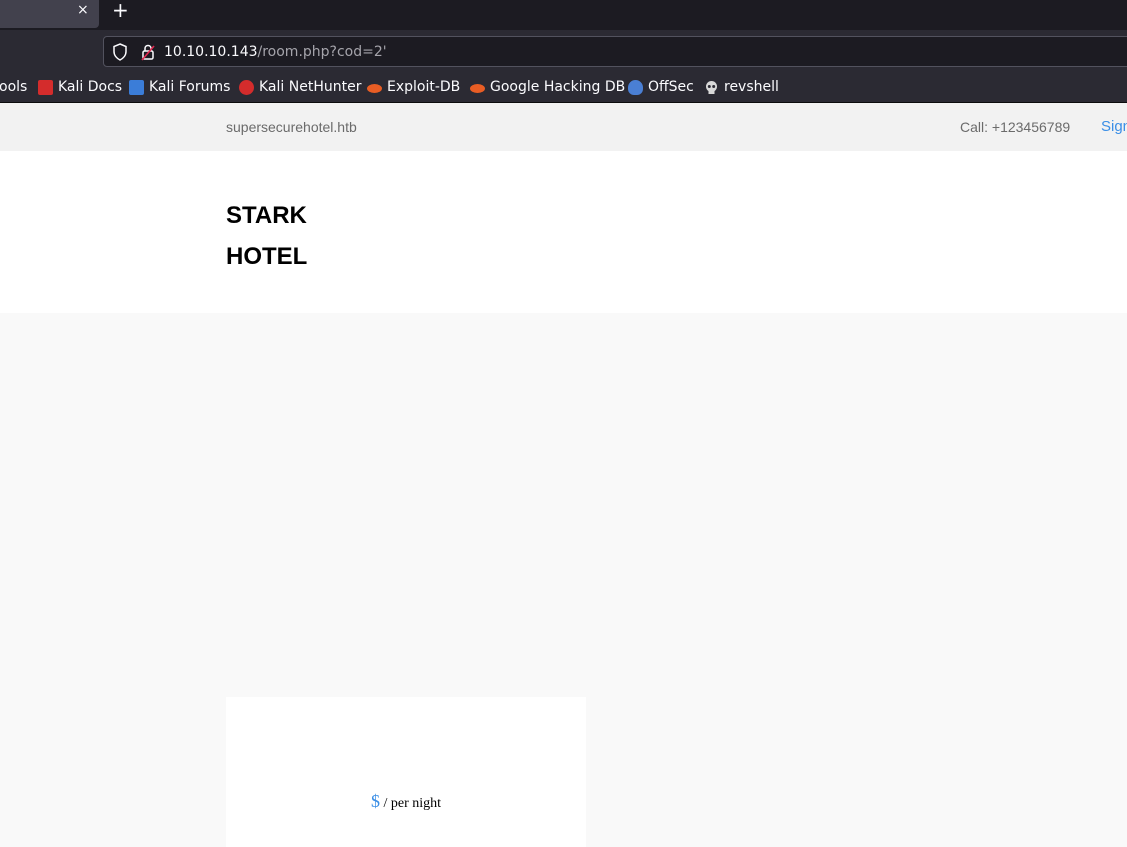  I want to click on bookmark-label: ools, so click(14, 87).